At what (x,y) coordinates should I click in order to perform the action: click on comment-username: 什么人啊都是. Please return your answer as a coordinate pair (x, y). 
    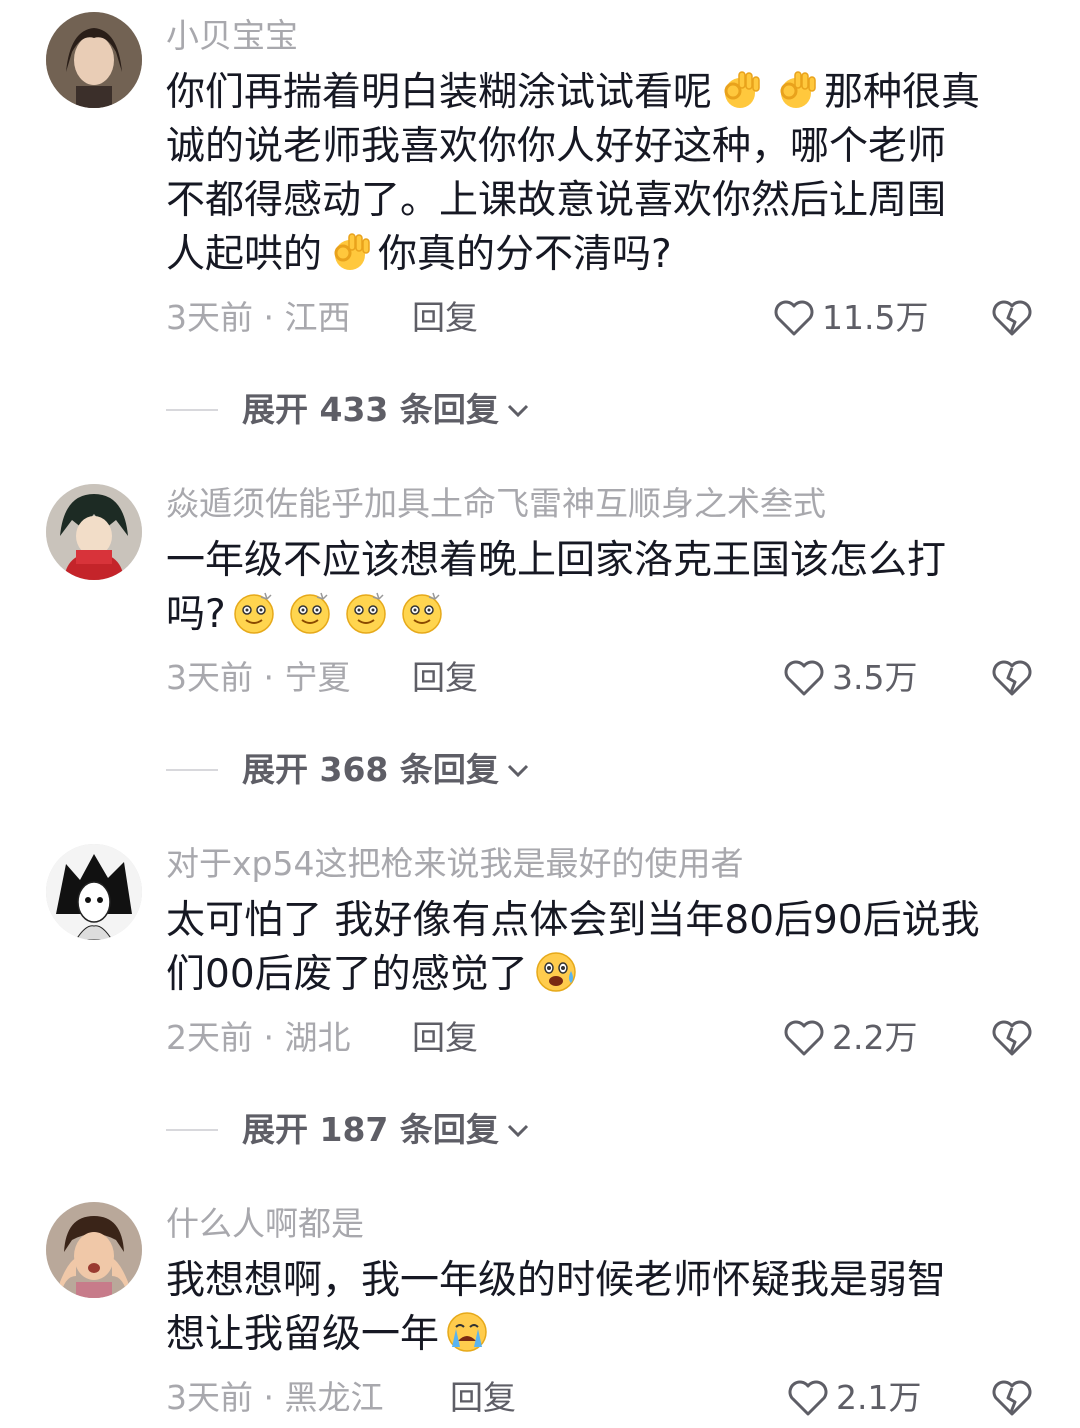
    Looking at the image, I should click on (265, 1224).